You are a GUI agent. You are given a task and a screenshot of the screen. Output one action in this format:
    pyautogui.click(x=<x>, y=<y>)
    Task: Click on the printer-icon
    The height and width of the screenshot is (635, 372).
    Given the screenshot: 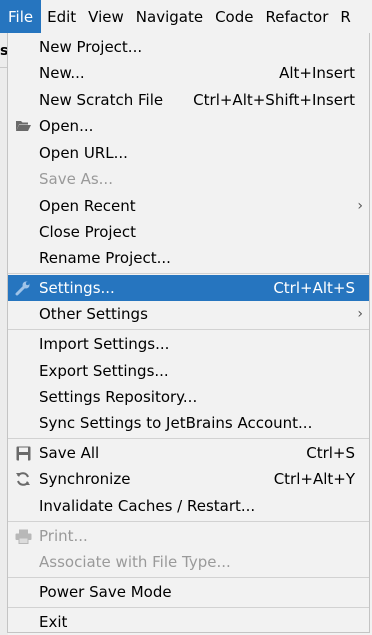 What is the action you would take?
    pyautogui.click(x=23, y=536)
    